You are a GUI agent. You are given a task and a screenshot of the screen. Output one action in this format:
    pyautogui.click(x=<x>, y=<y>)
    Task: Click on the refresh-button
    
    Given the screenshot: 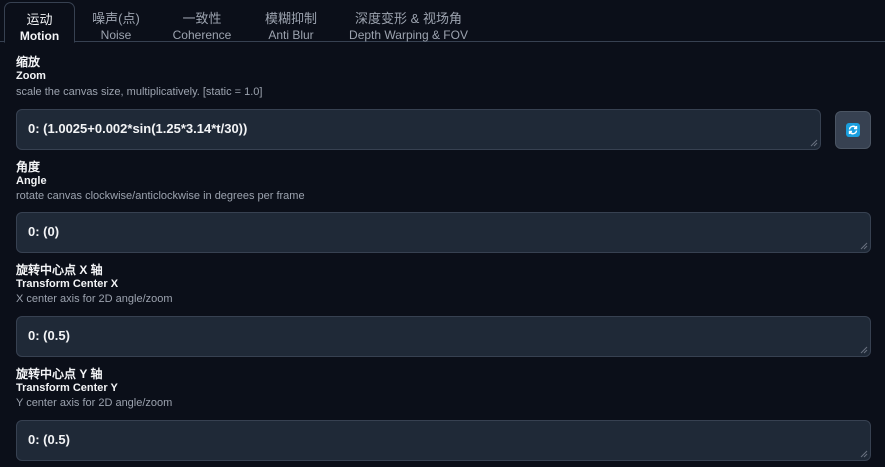 What is the action you would take?
    pyautogui.click(x=853, y=130)
    